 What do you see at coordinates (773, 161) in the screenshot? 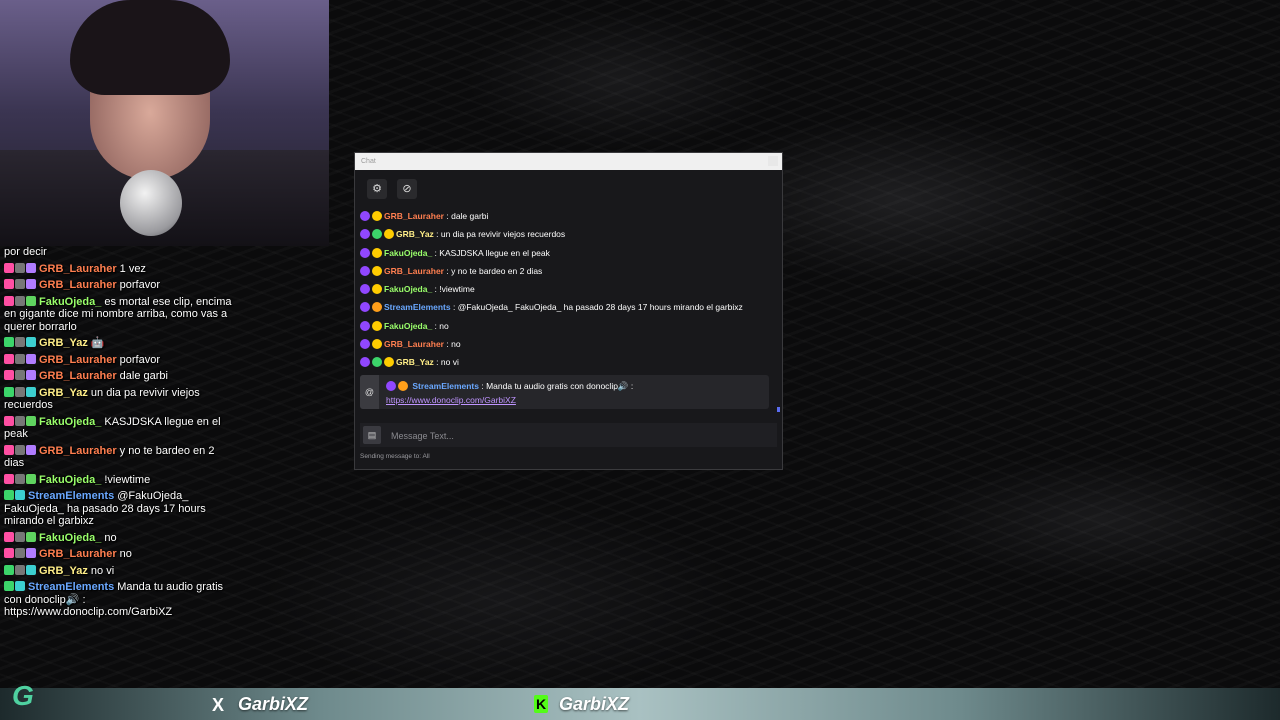
I see `close-icon` at bounding box center [773, 161].